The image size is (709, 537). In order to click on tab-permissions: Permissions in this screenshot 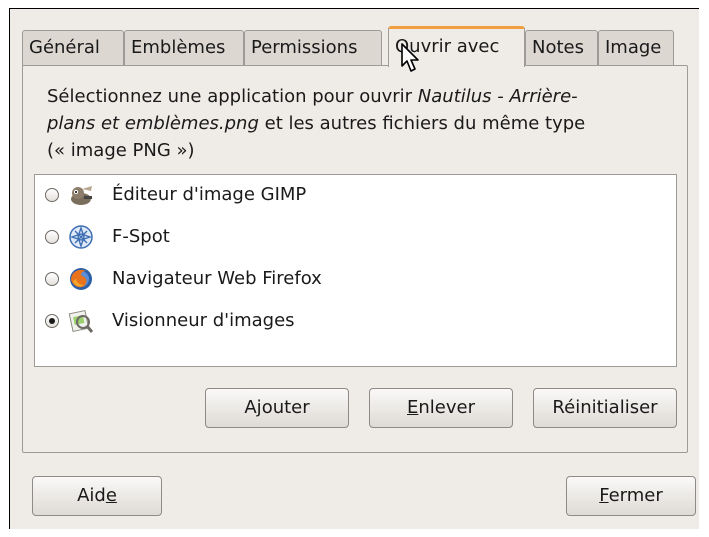, I will do `click(313, 48)`.